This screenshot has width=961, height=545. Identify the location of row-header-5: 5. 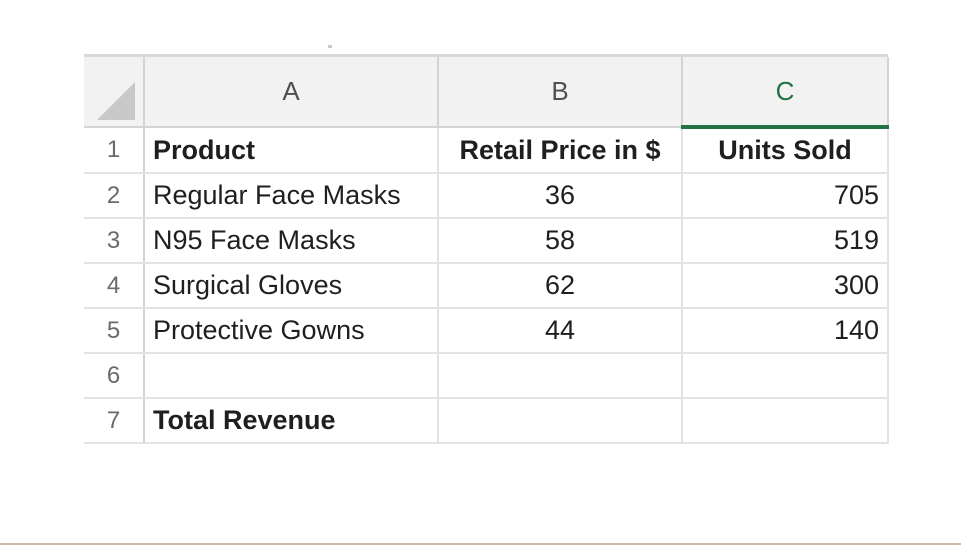
(114, 331).